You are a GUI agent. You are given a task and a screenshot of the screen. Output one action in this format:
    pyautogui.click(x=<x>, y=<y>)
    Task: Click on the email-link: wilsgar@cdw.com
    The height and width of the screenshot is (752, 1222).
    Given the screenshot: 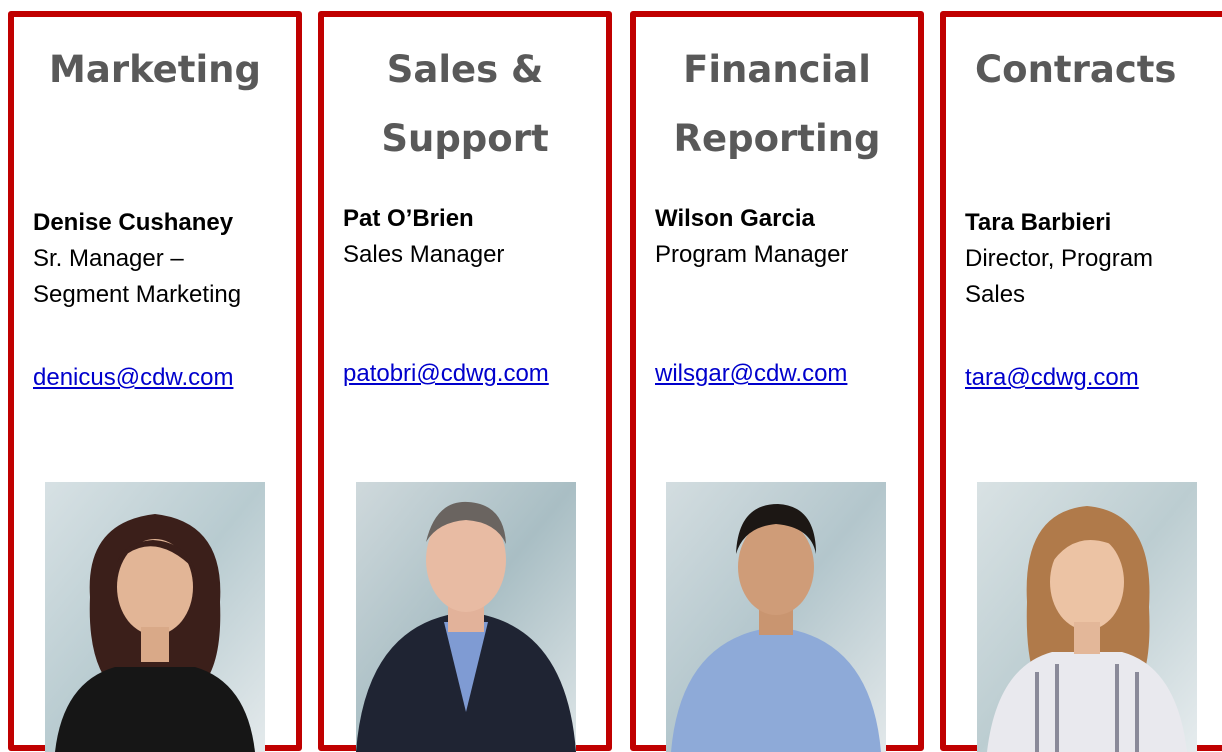 What is the action you would take?
    pyautogui.click(x=751, y=374)
    